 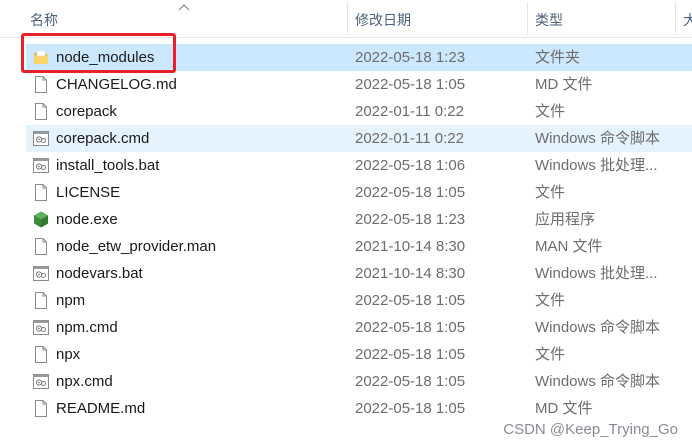 I want to click on nodejs-hexagon-icon, so click(x=41, y=219).